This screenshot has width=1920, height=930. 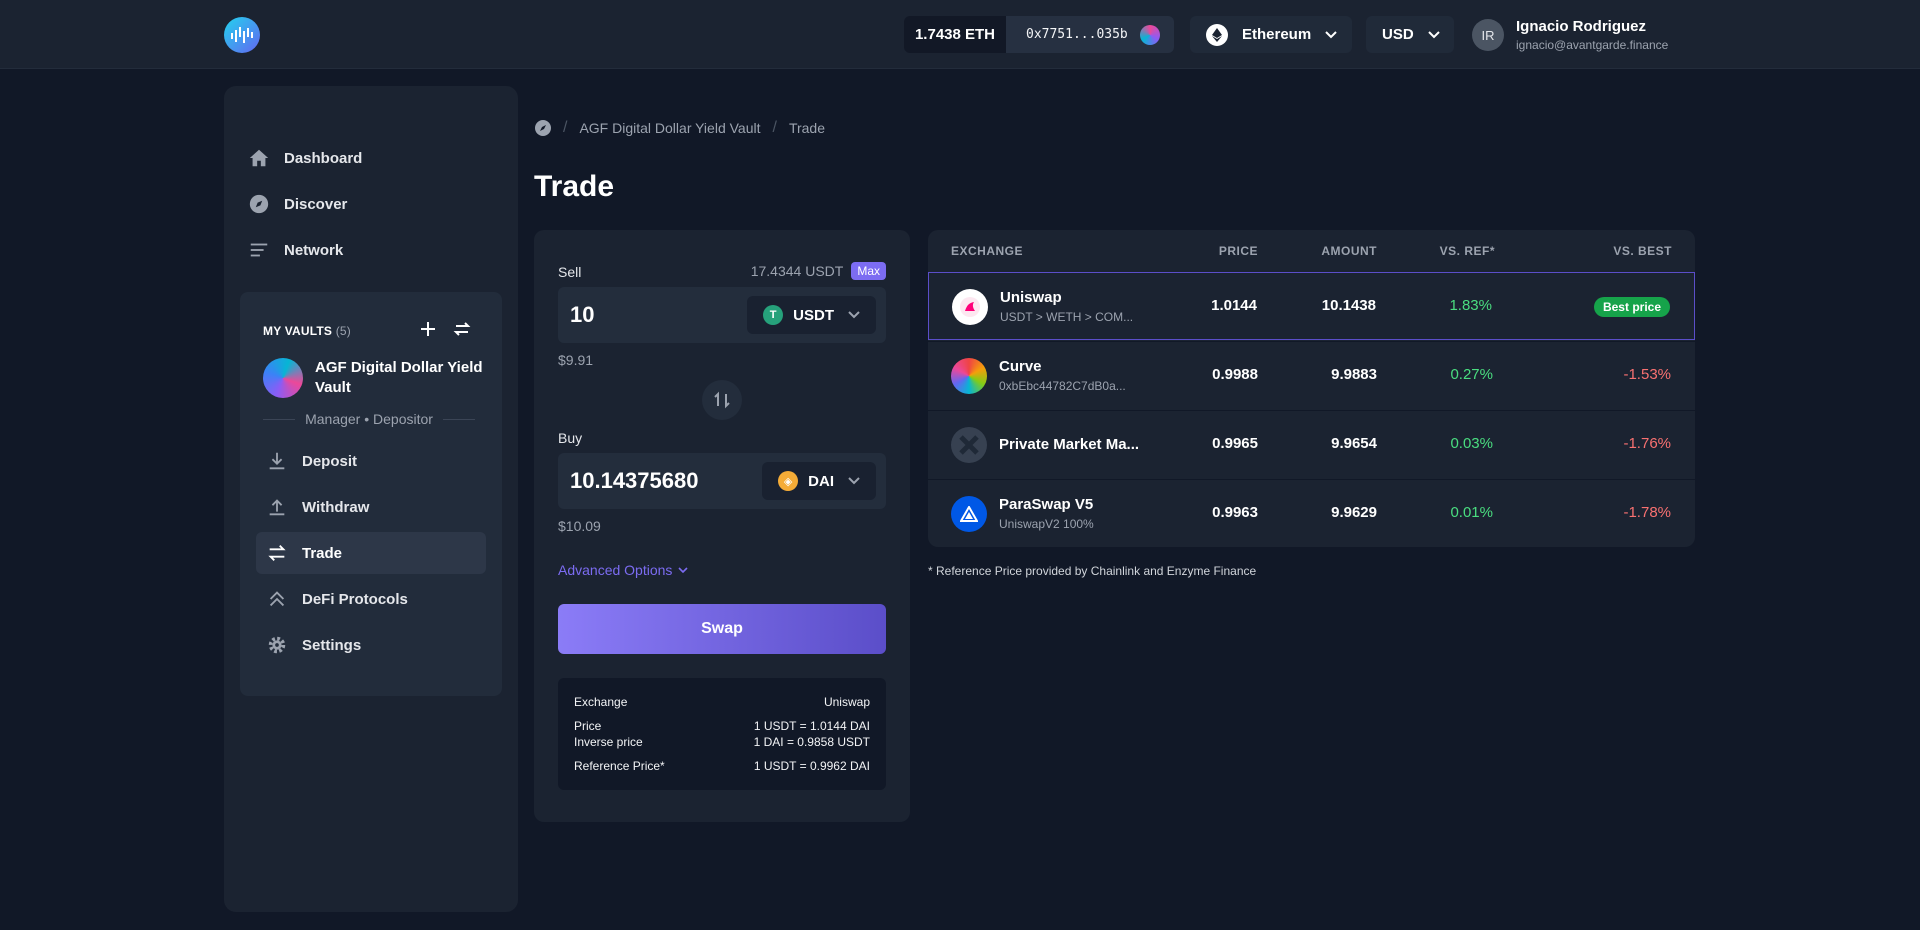 I want to click on buy-token-label: DAI, so click(x=821, y=481).